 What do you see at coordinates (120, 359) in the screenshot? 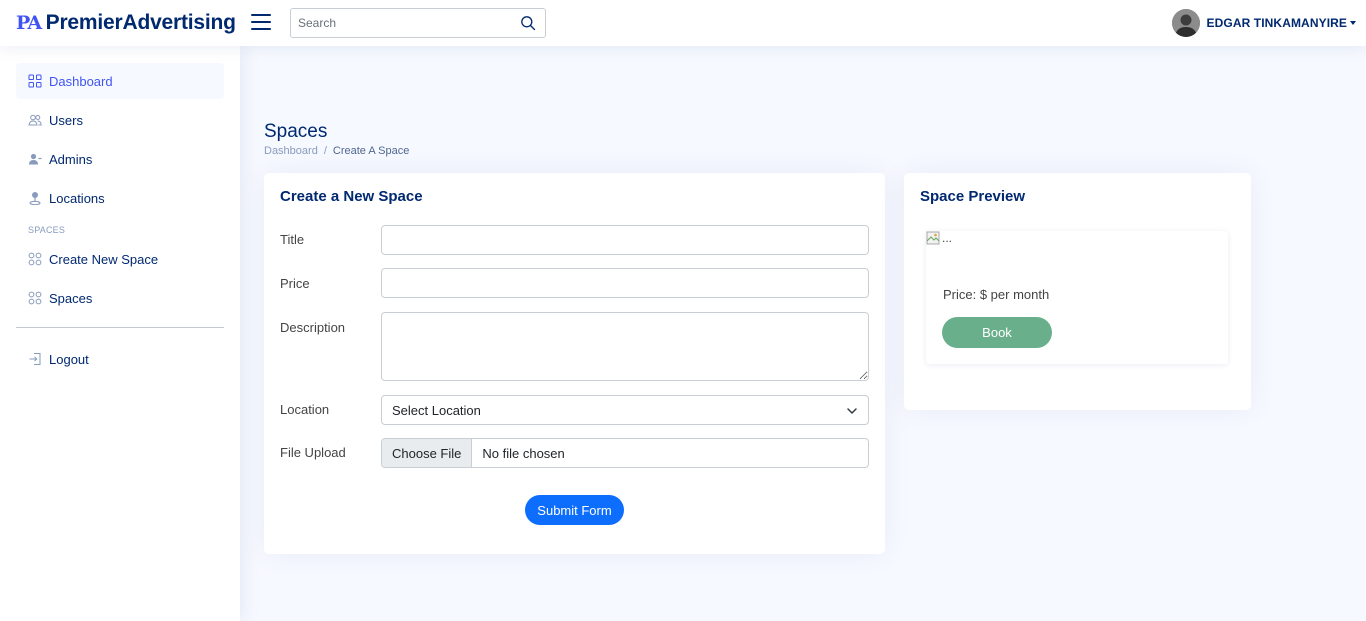
I see `sidebar-item-logout: Logout` at bounding box center [120, 359].